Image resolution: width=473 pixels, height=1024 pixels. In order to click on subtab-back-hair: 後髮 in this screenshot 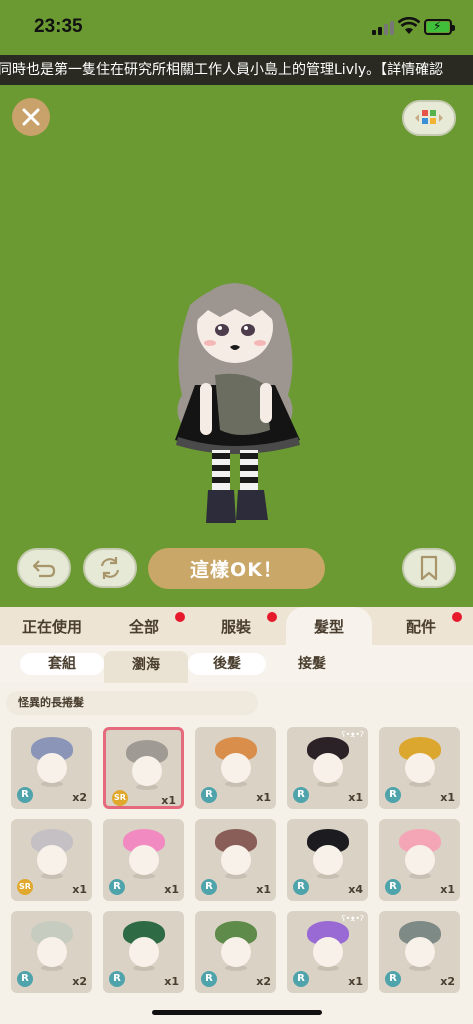, I will do `click(227, 664)`.